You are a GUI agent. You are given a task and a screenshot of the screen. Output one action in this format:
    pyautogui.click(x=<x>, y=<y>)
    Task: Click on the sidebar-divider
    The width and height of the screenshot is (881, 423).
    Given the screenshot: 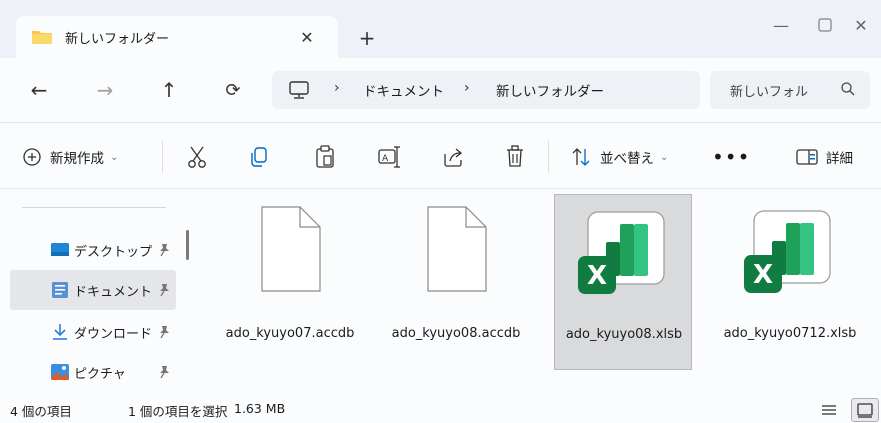 What is the action you would take?
    pyautogui.click(x=94, y=207)
    